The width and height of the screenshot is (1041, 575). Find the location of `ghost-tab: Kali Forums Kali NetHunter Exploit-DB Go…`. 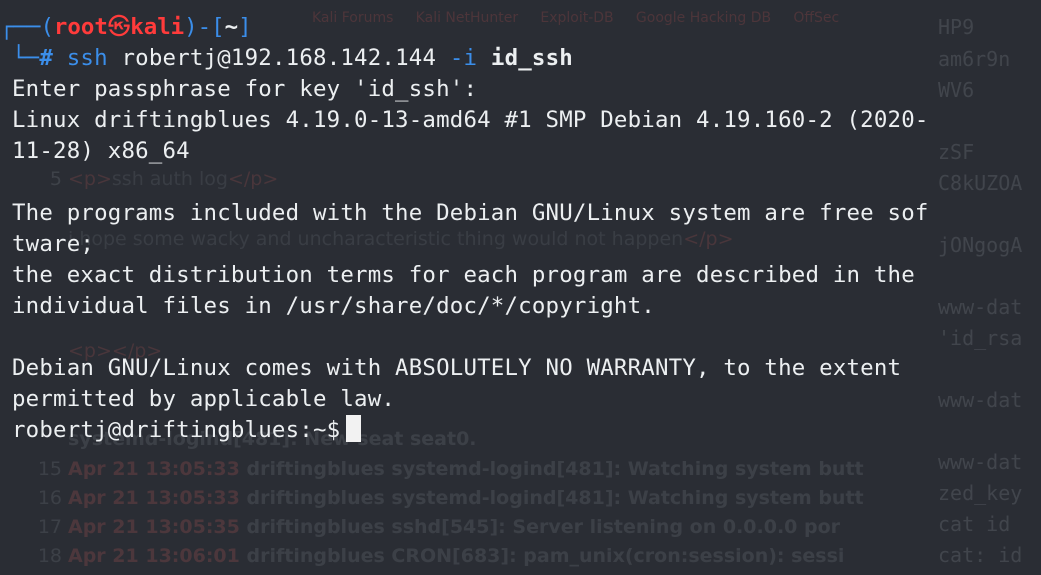

ghost-tab: Kali Forums Kali NetHunter Exploit-DB Go… is located at coordinates (576, 18).